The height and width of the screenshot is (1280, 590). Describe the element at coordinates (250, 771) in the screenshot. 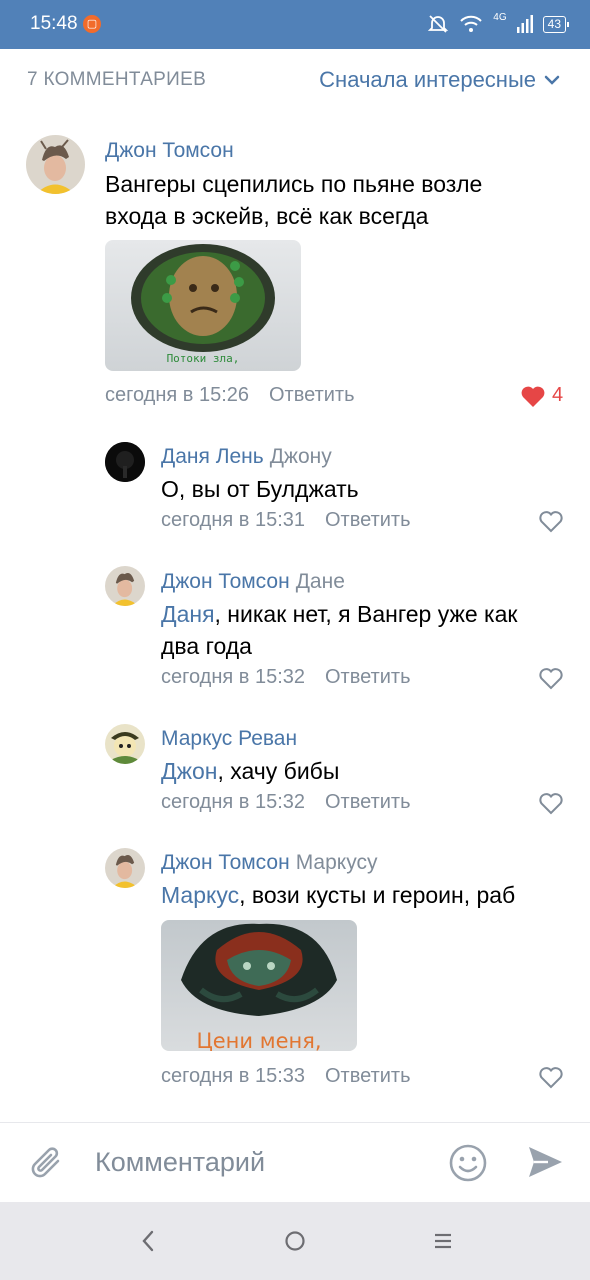

I see `comment-text: Джон, хачу бибы` at that location.